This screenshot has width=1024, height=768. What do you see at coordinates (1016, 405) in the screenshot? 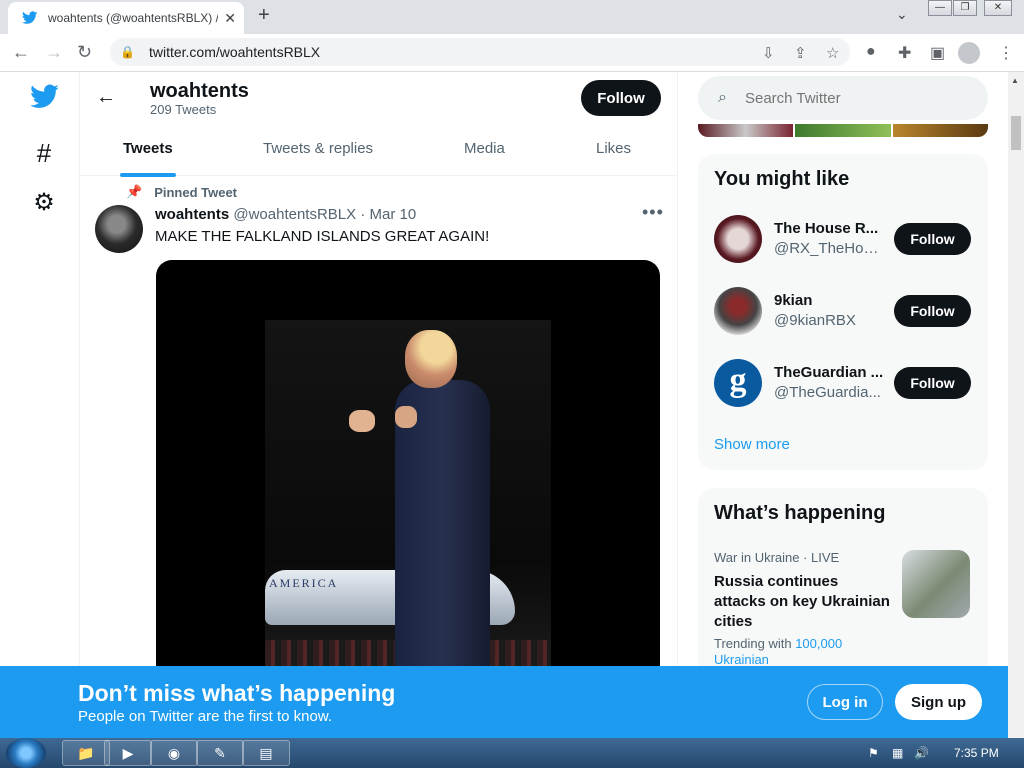
I see `page-scrollbar: ▲` at bounding box center [1016, 405].